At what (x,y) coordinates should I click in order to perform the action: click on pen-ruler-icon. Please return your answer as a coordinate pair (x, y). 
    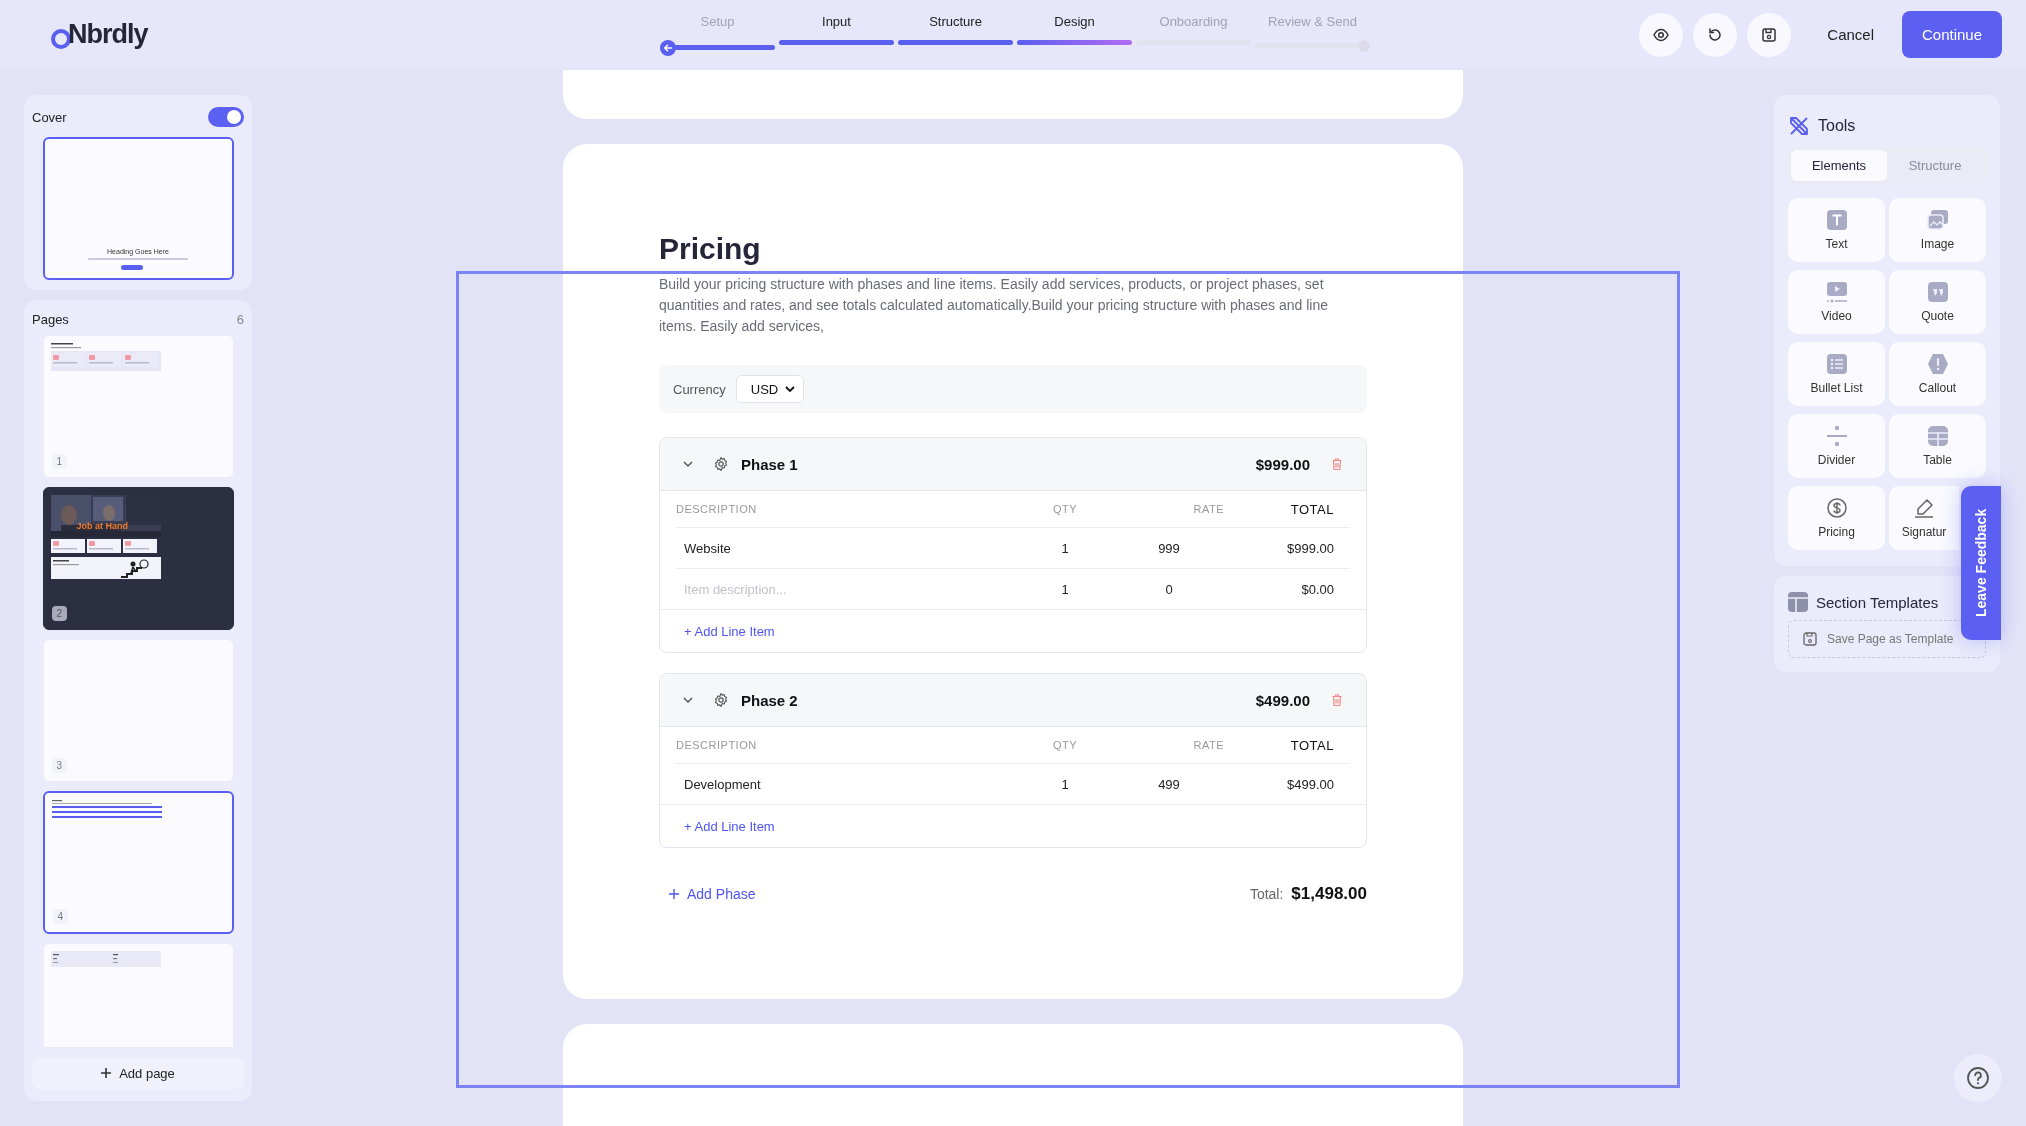
    Looking at the image, I should click on (1799, 126).